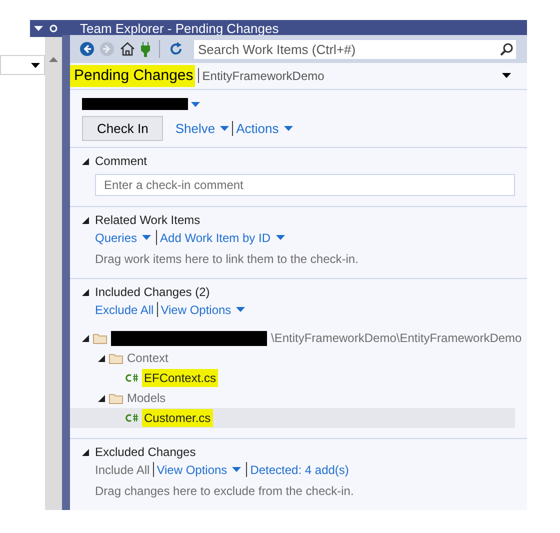 The height and width of the screenshot is (533, 560). I want to click on section-title: Comment, so click(121, 161).